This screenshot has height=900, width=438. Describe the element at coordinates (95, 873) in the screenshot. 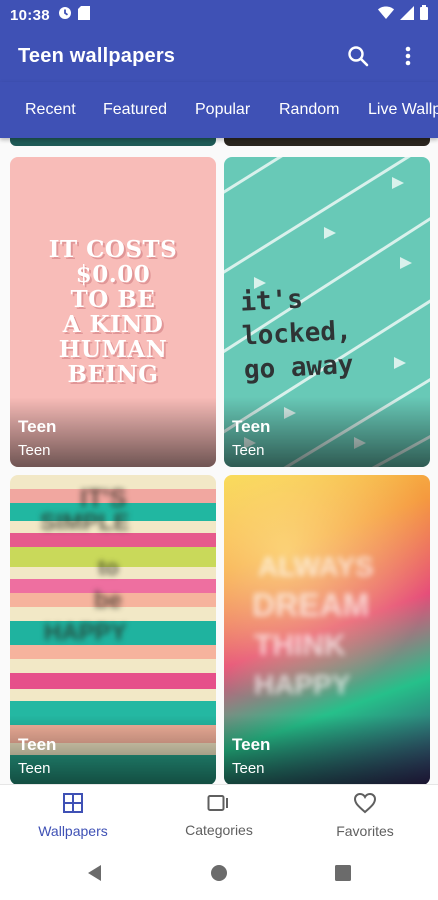

I see `back-icon` at that location.